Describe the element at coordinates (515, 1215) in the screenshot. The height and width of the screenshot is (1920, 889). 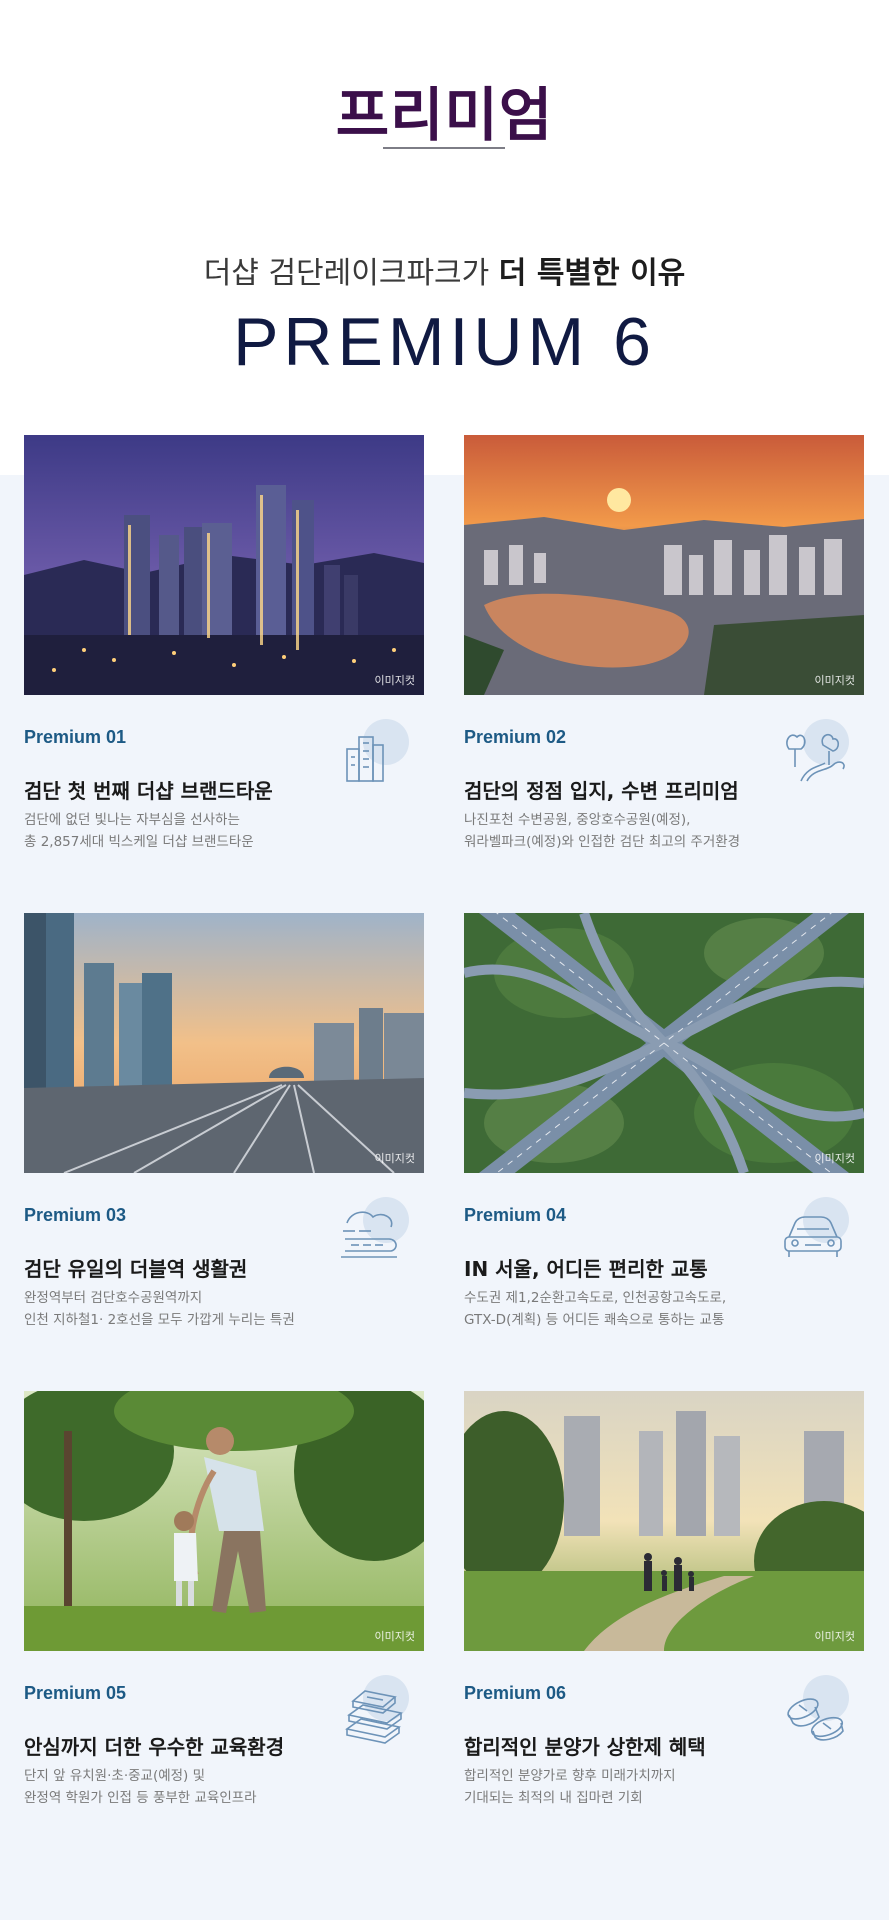
I see `premium-number: Premium 04` at that location.